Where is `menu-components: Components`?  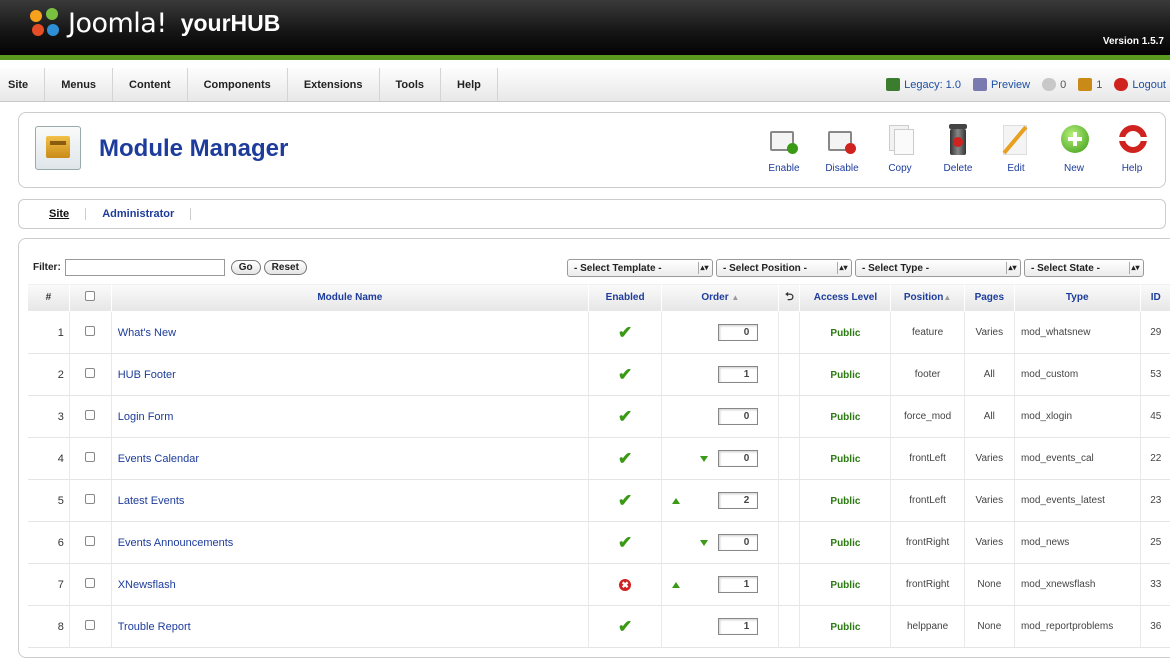
menu-components: Components is located at coordinates (238, 84).